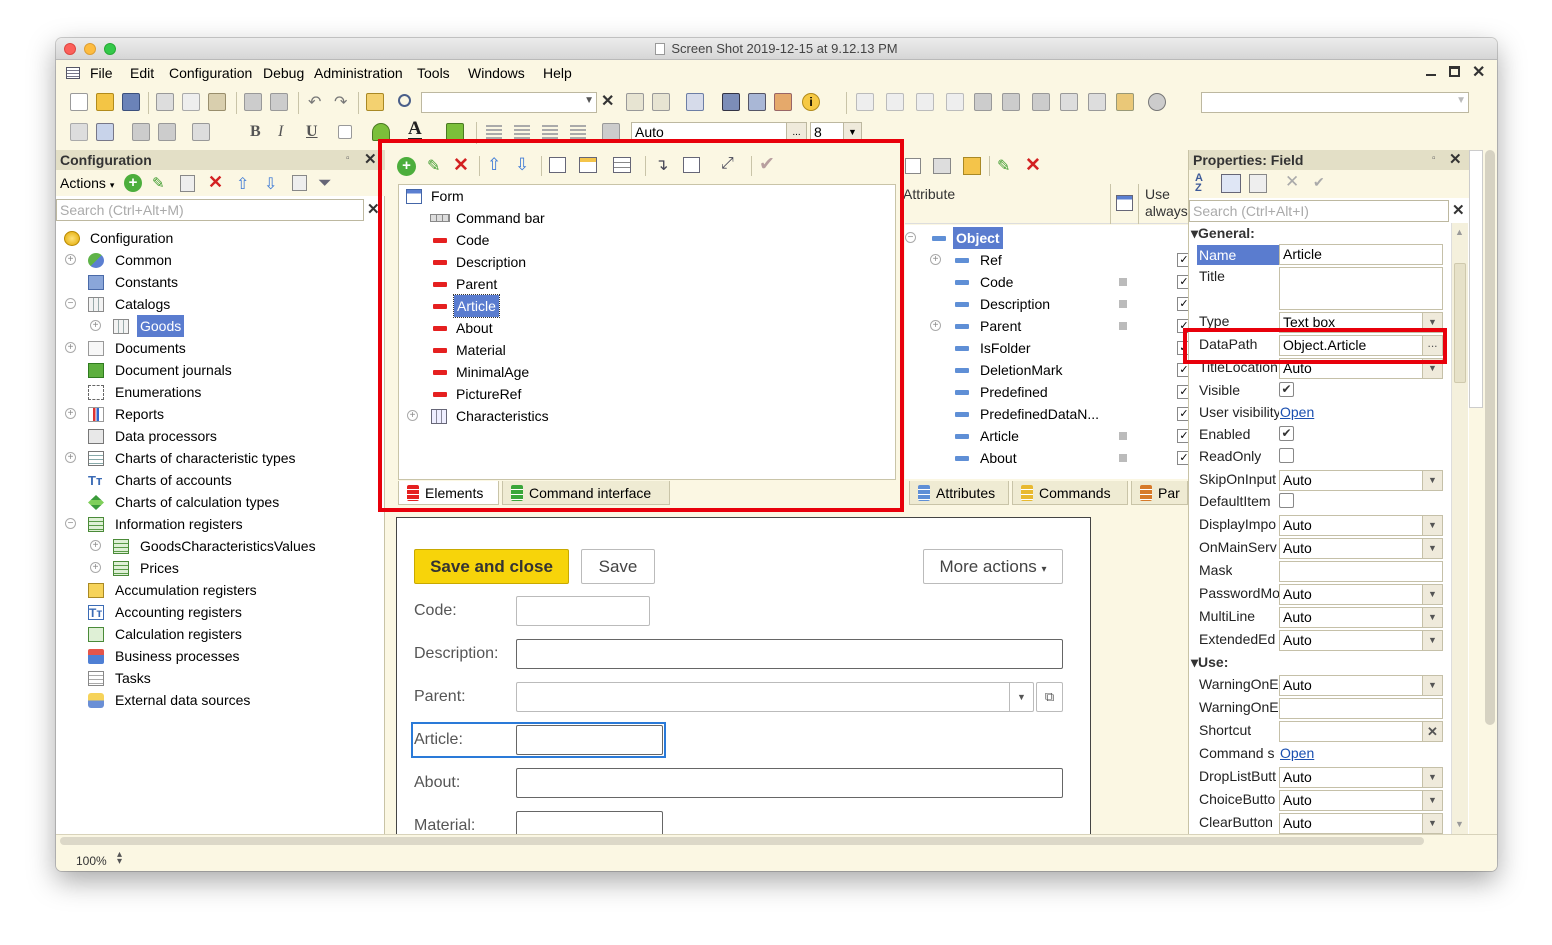 This screenshot has height=945, width=1552. Describe the element at coordinates (283, 73) in the screenshot. I see `menu-debug: Debug` at that location.